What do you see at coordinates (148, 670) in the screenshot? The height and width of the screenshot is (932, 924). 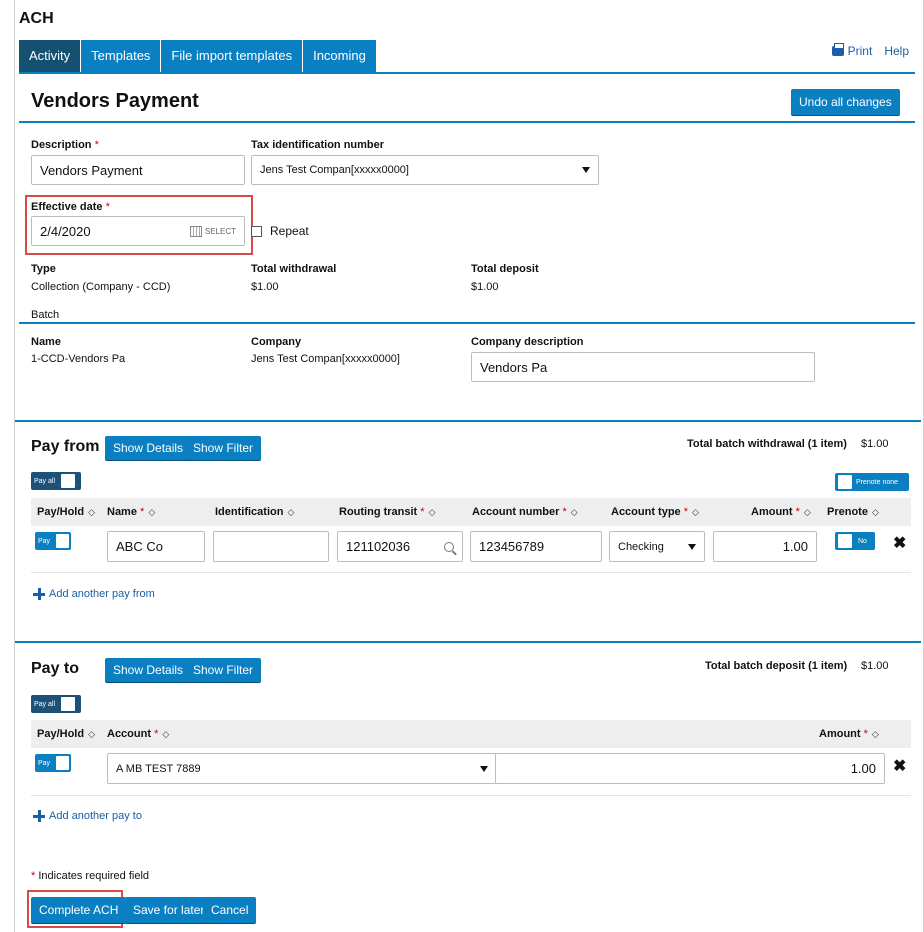 I see `pay-to-show-details-button: Show Details` at bounding box center [148, 670].